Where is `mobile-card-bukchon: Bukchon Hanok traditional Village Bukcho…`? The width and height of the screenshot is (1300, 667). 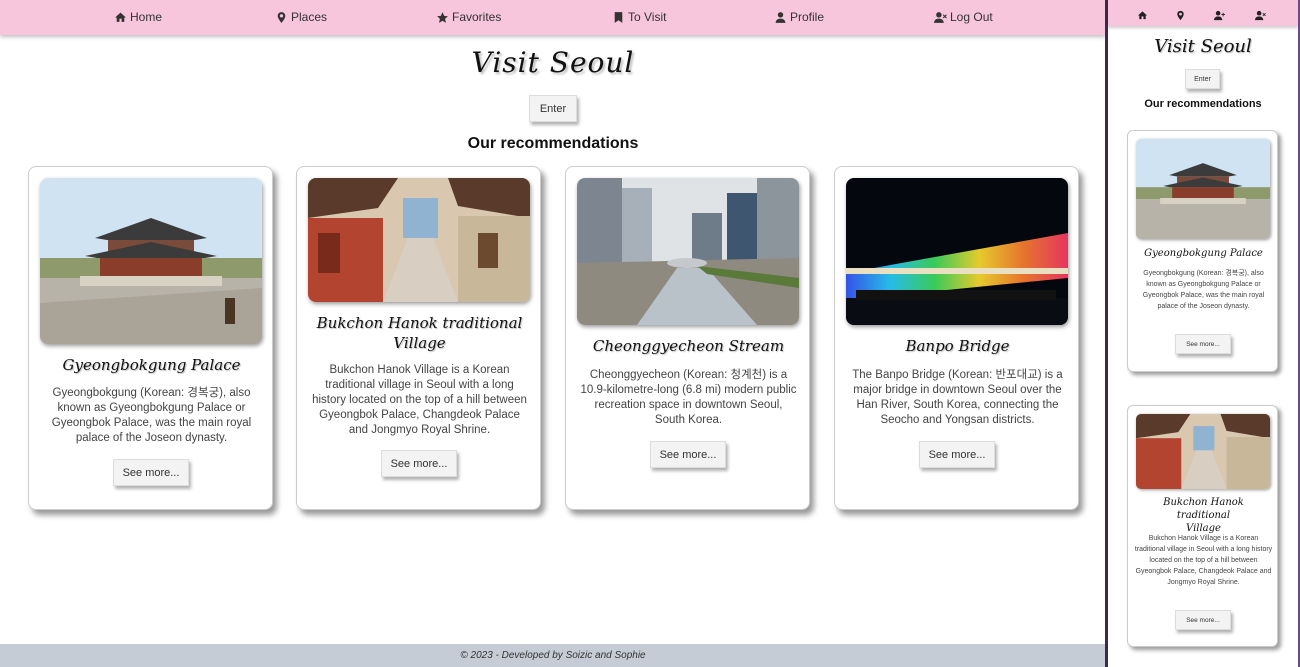
mobile-card-bukchon: Bukchon Hanok traditional Village Bukcho… is located at coordinates (1202, 526).